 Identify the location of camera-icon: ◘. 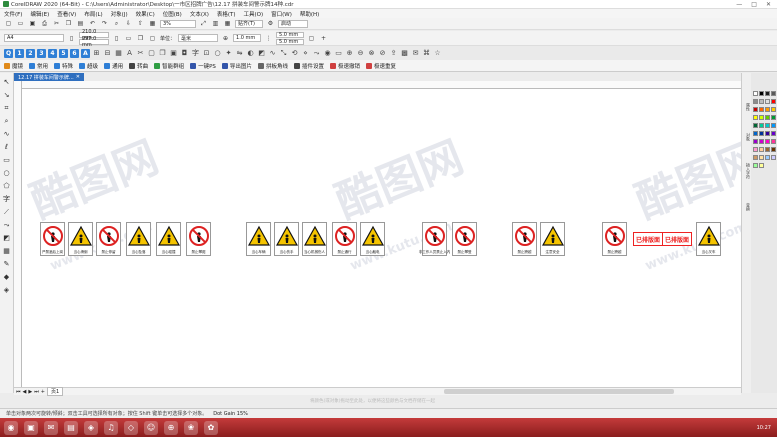
(184, 53).